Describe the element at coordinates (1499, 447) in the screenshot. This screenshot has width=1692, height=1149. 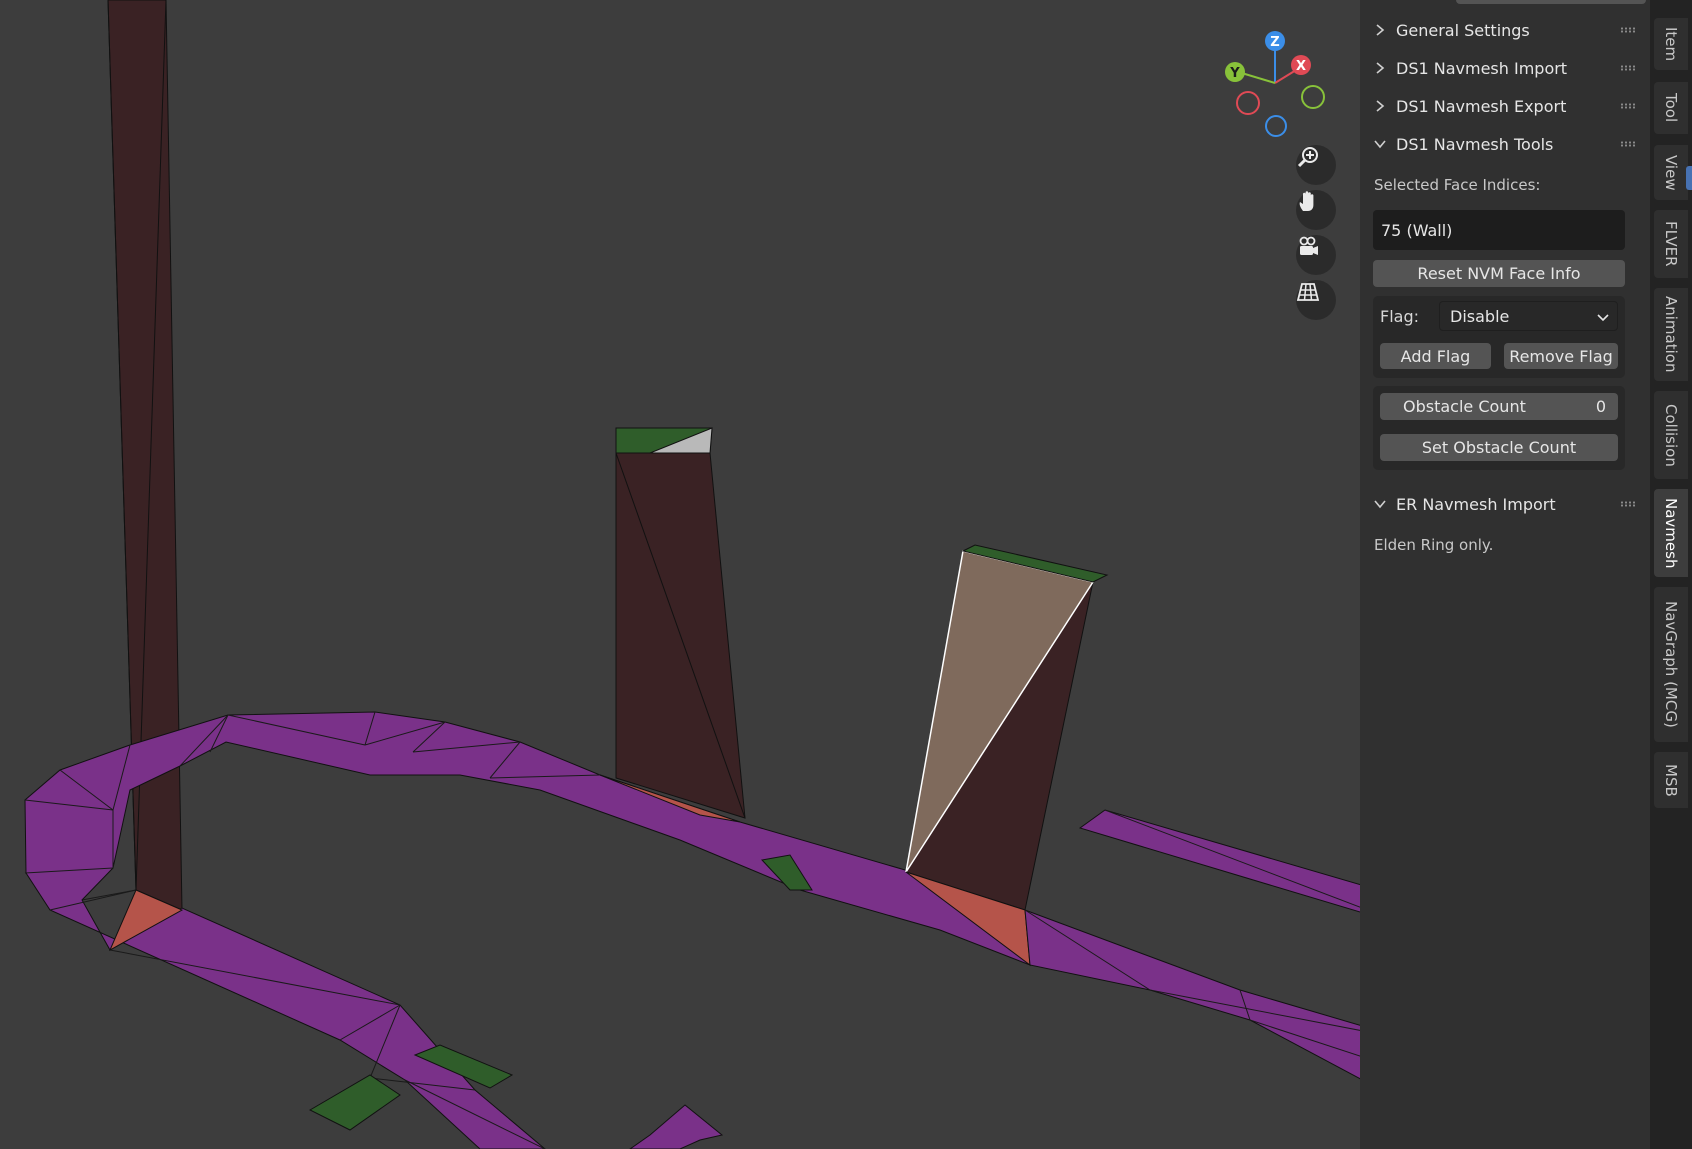
I see `set-obstacle-count-button: Set Obstacle Count` at that location.